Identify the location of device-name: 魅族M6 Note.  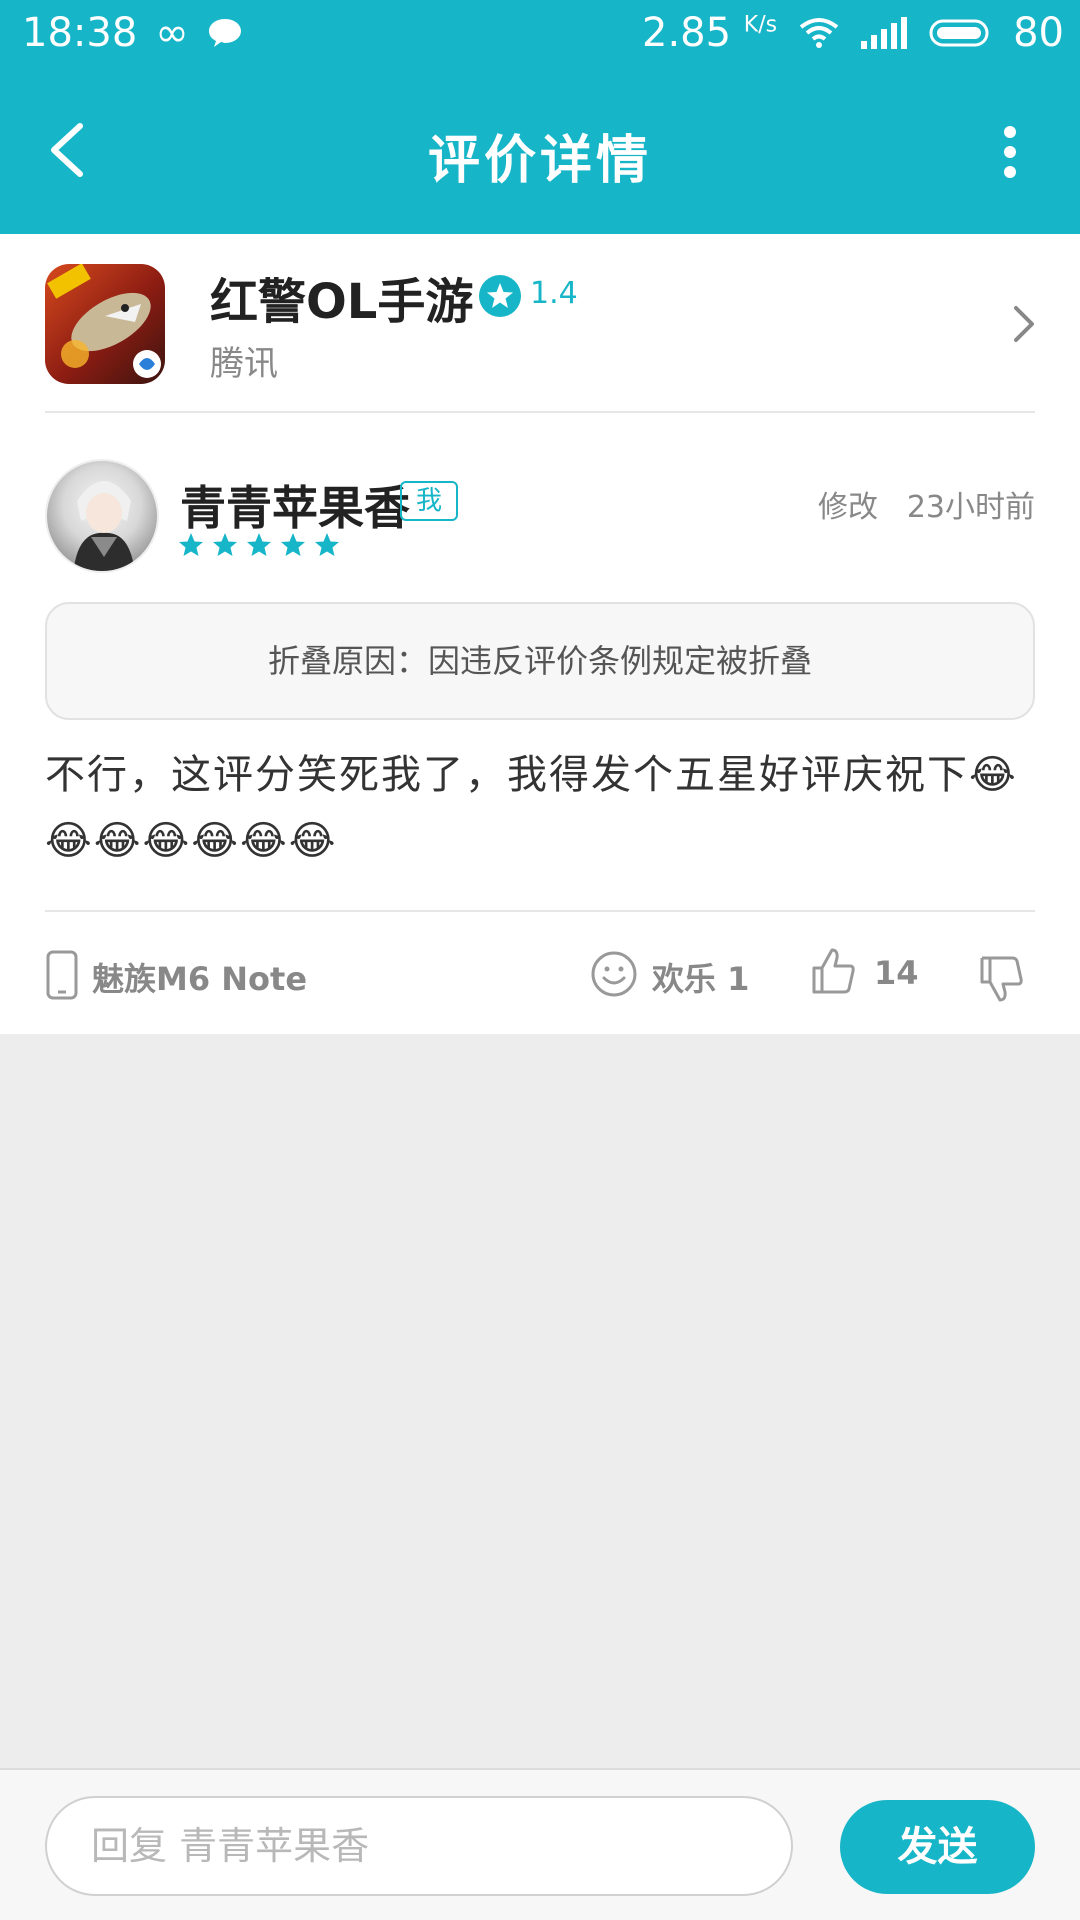
(200, 979).